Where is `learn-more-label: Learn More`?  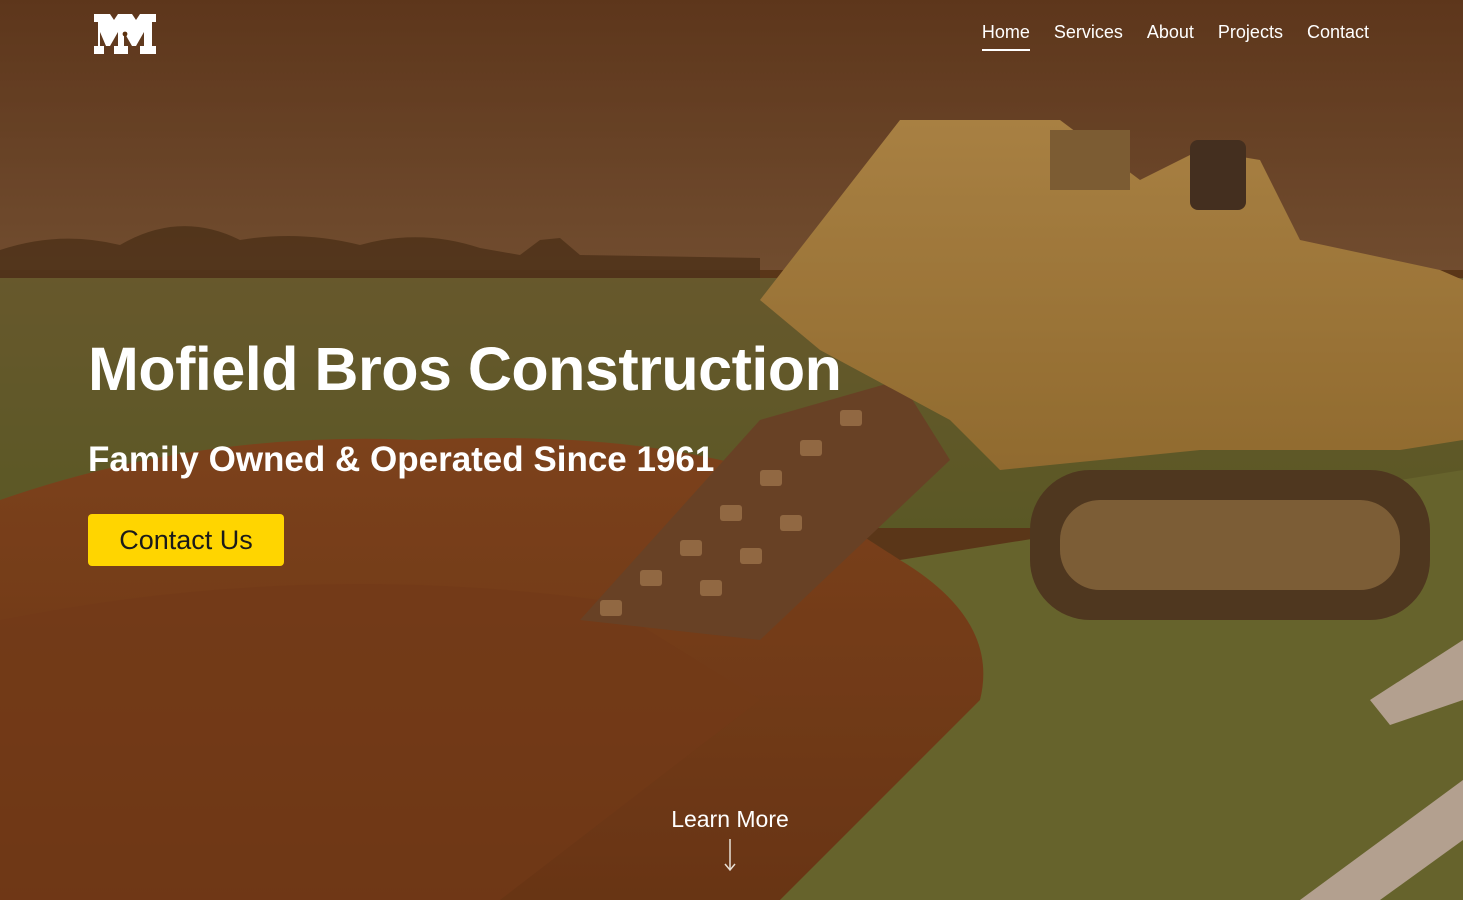
learn-more-label: Learn More is located at coordinates (730, 819).